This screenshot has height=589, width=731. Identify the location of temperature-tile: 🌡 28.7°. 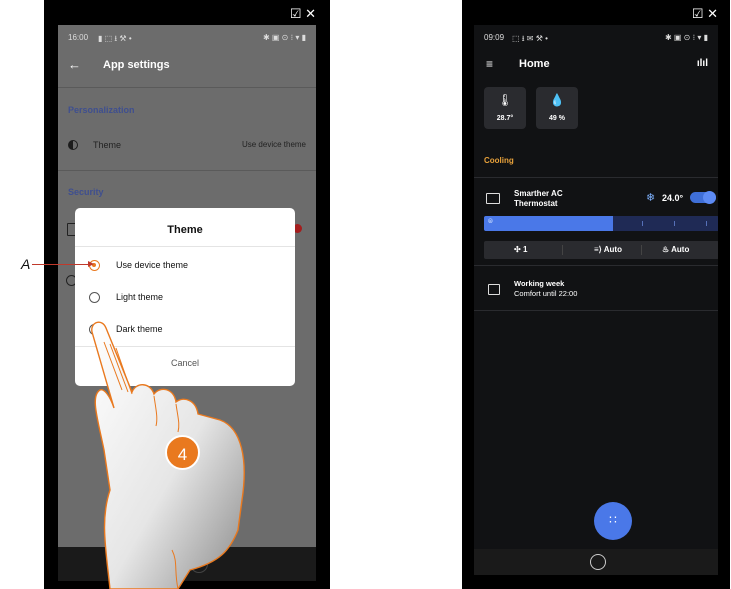
(505, 108).